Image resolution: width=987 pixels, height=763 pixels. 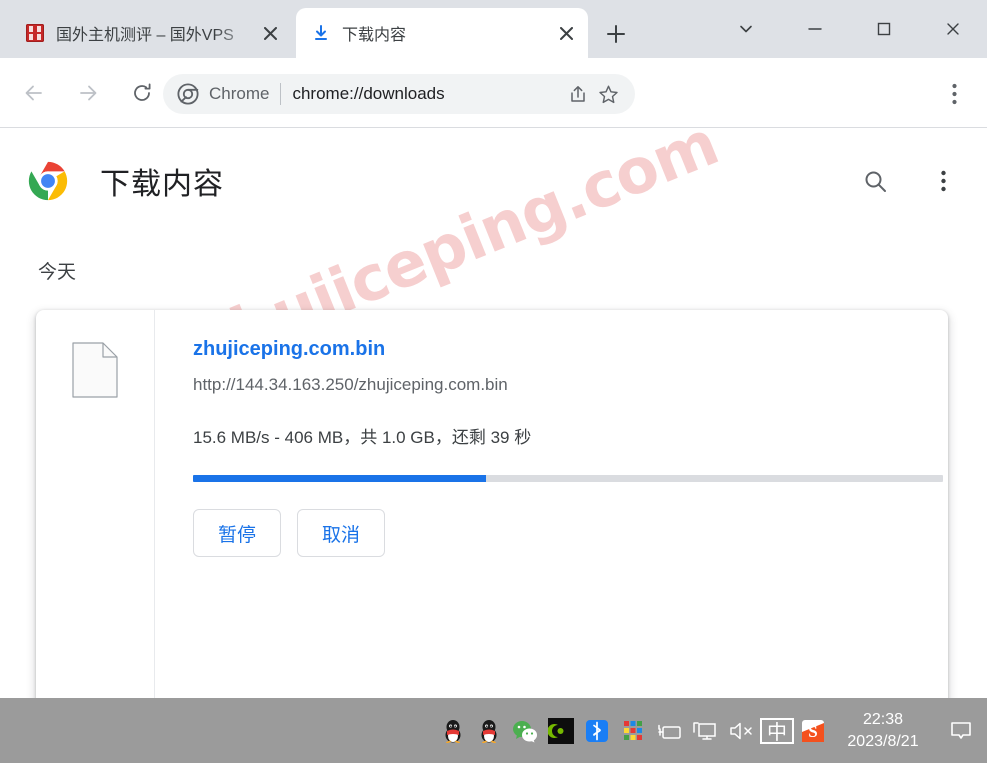 I want to click on arrow-right-icon, so click(x=88, y=92).